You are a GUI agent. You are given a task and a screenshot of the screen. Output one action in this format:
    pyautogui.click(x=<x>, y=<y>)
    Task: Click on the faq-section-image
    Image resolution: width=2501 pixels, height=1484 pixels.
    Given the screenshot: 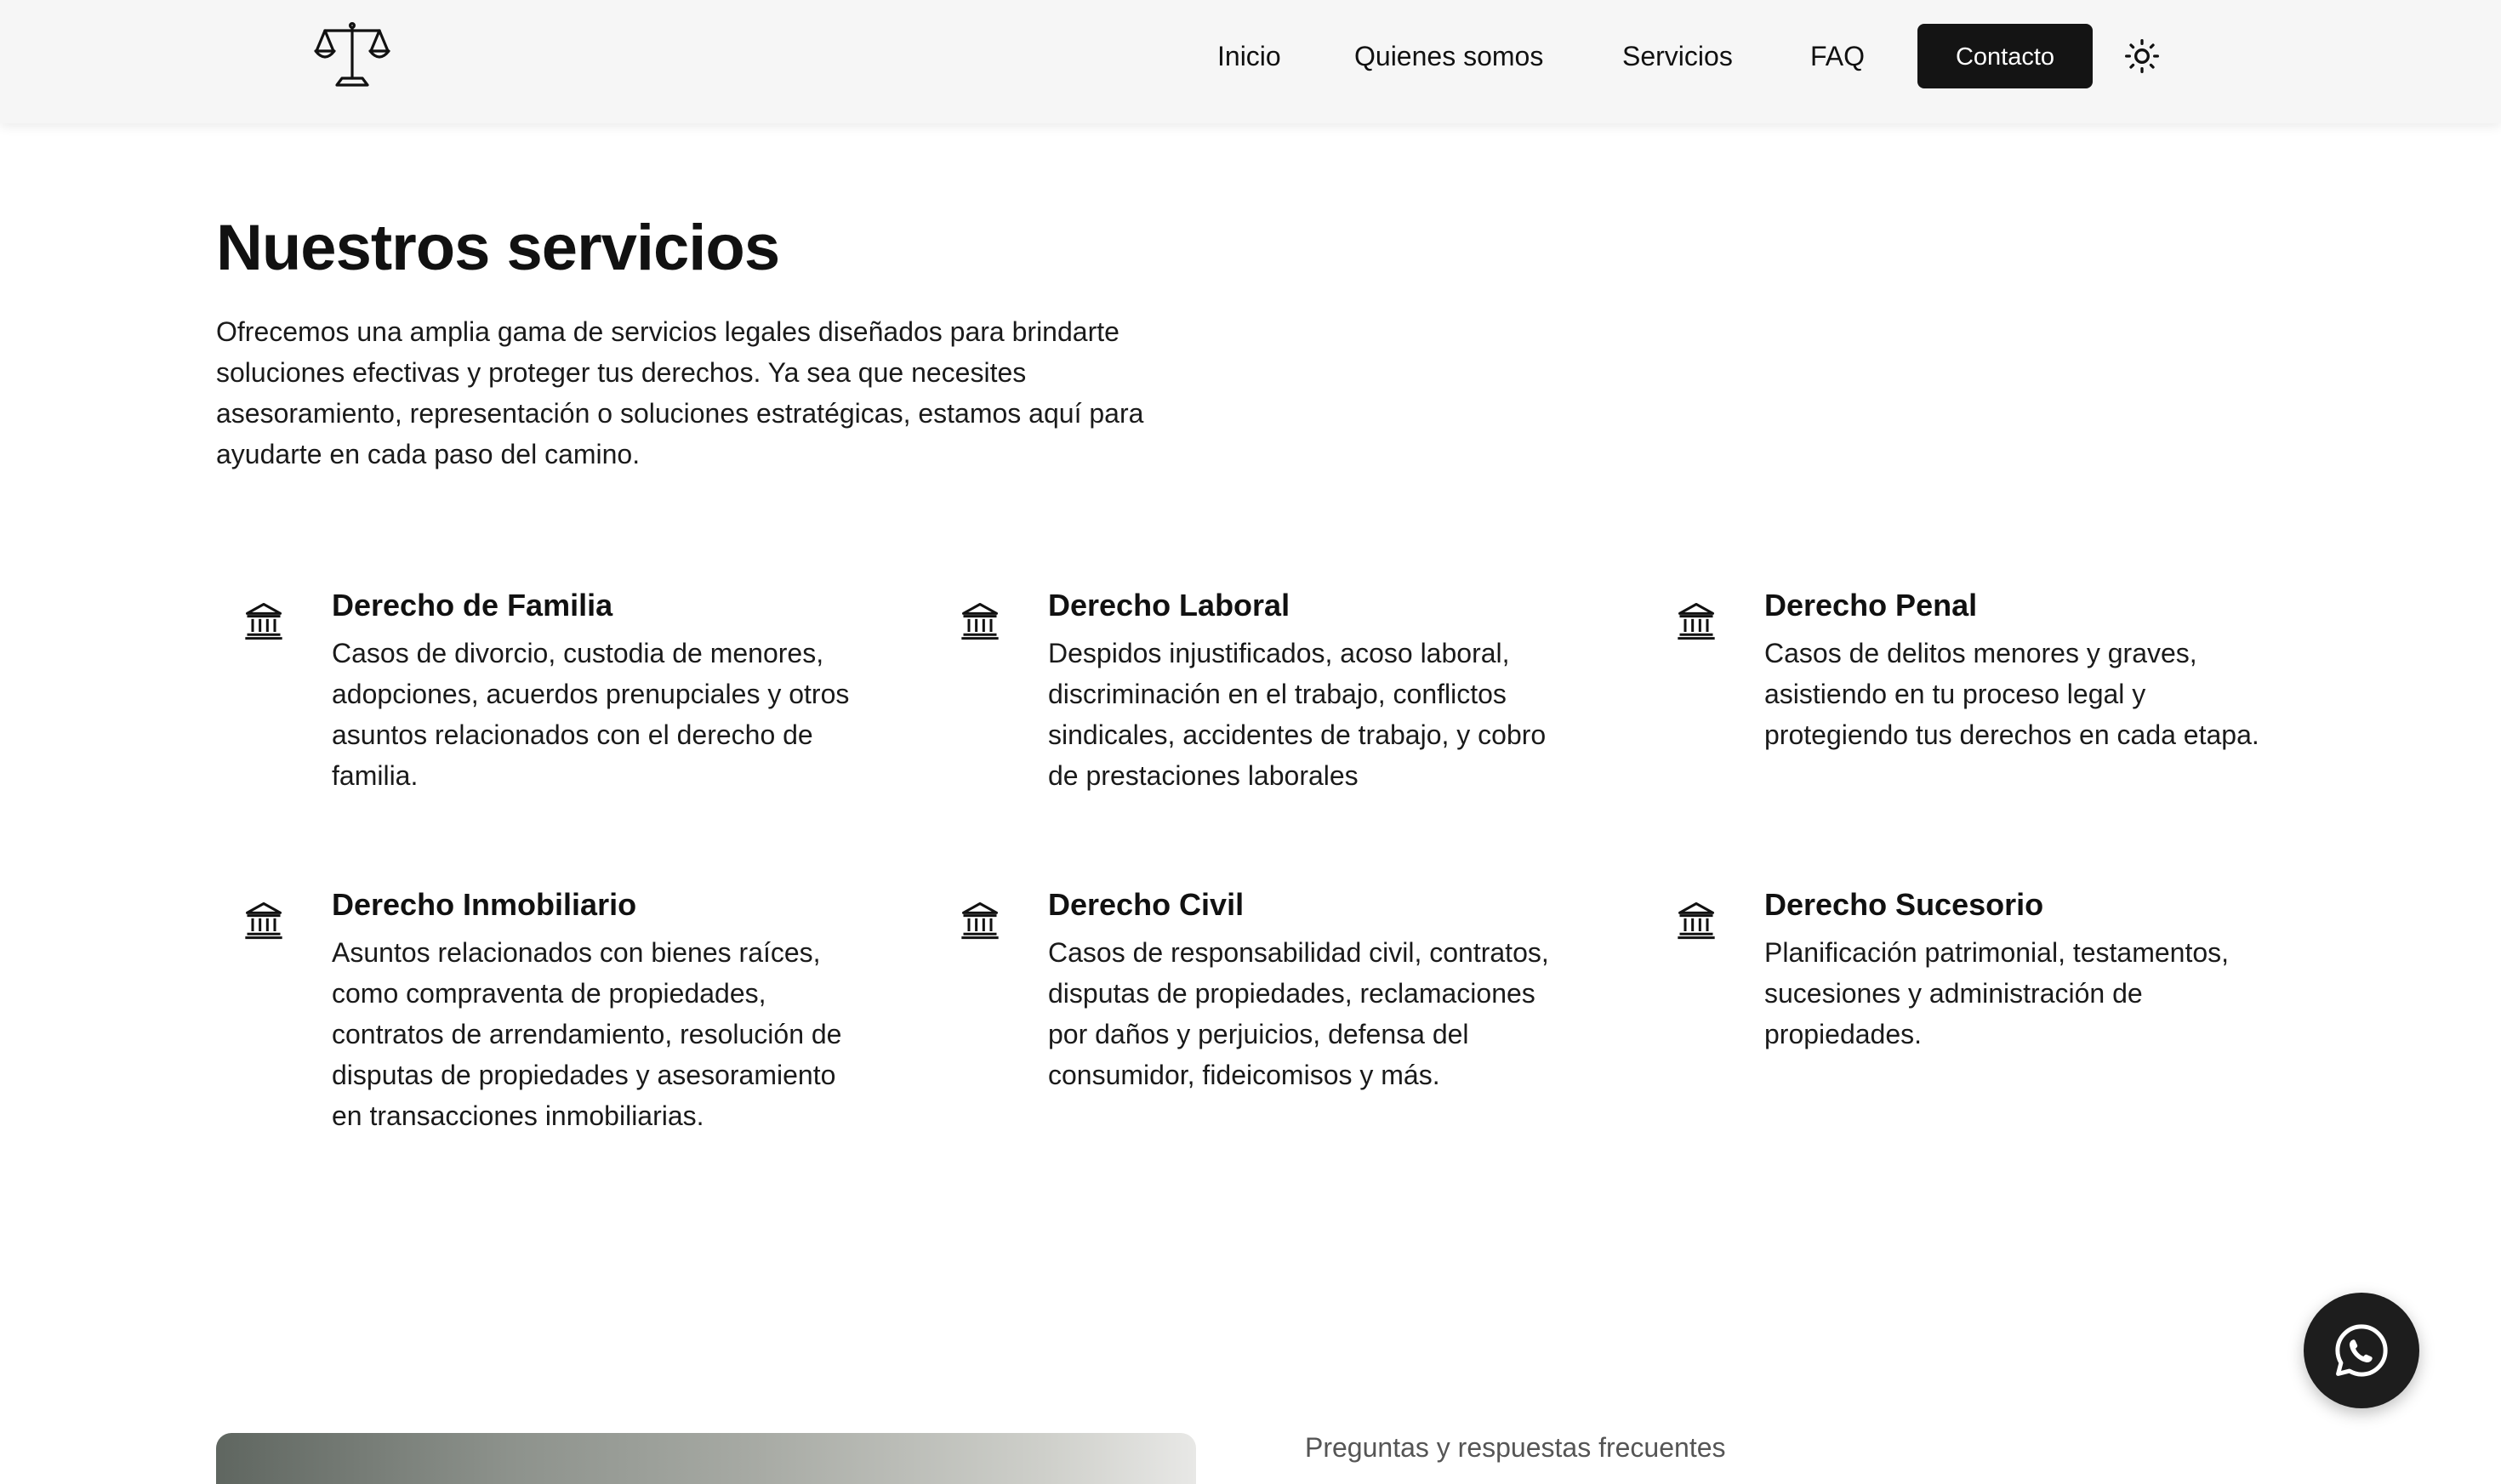 What is the action you would take?
    pyautogui.click(x=706, y=1459)
    